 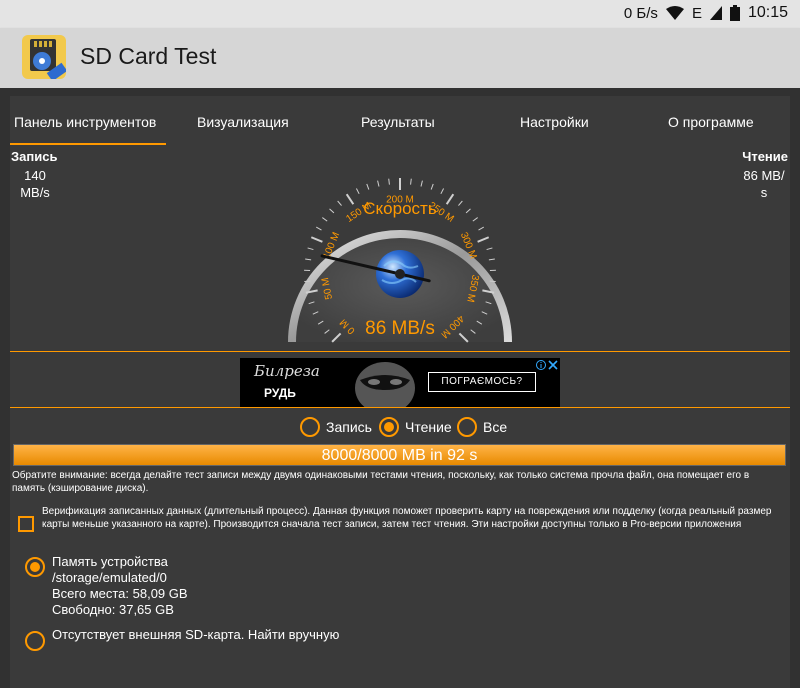 What do you see at coordinates (764, 184) in the screenshot?
I see `read-value-block: 86 MB/ s` at bounding box center [764, 184].